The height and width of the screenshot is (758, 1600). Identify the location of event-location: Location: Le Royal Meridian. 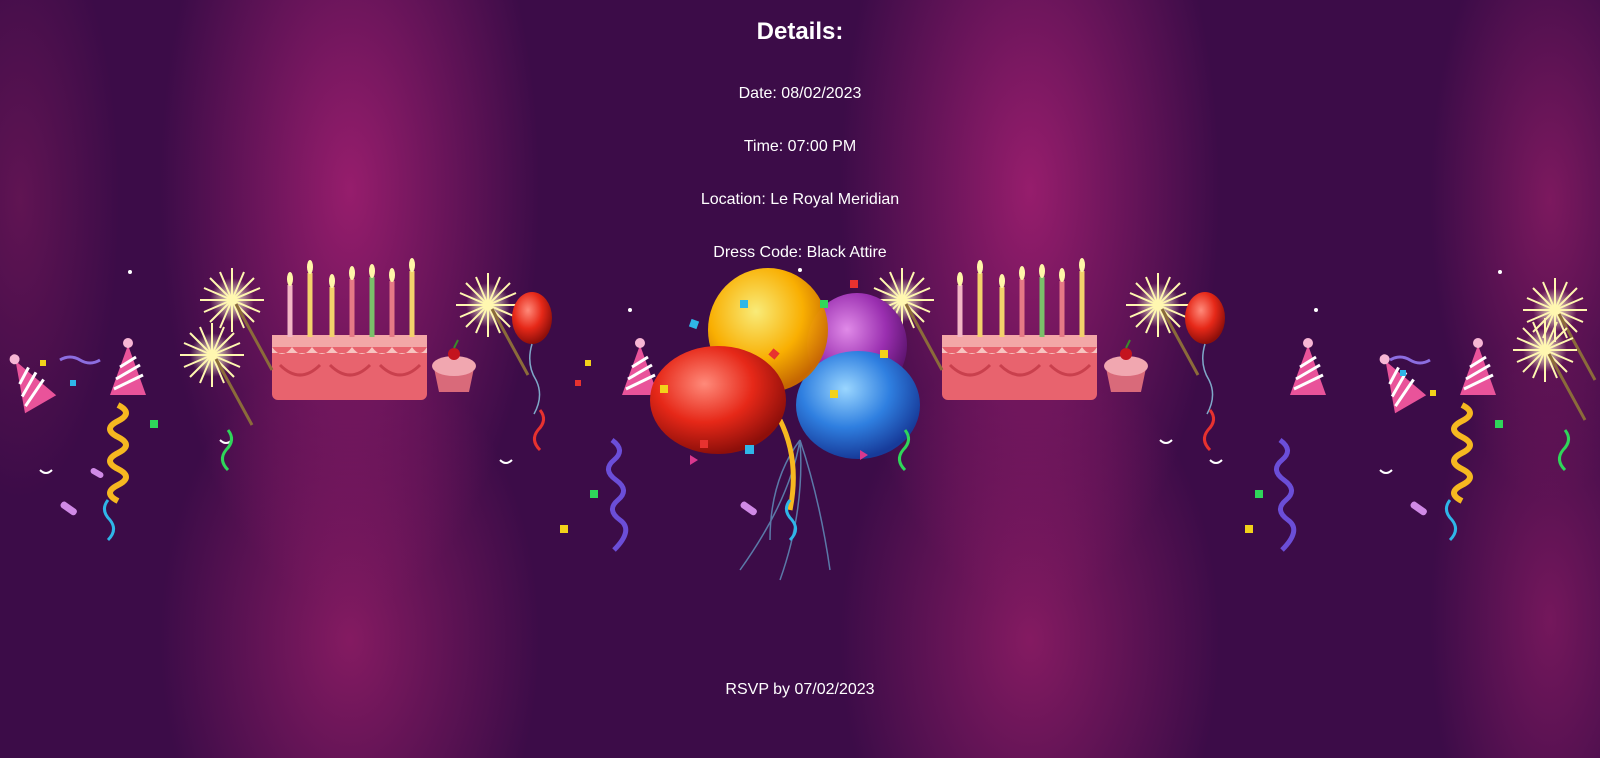
(800, 199).